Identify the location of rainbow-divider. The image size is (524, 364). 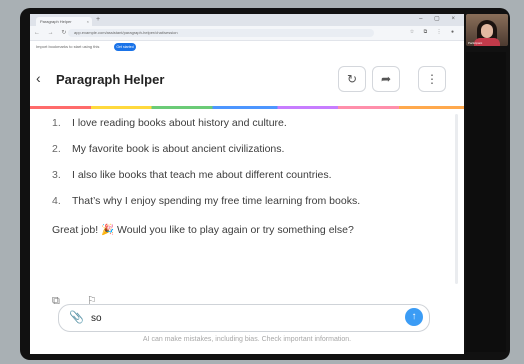
(247, 107).